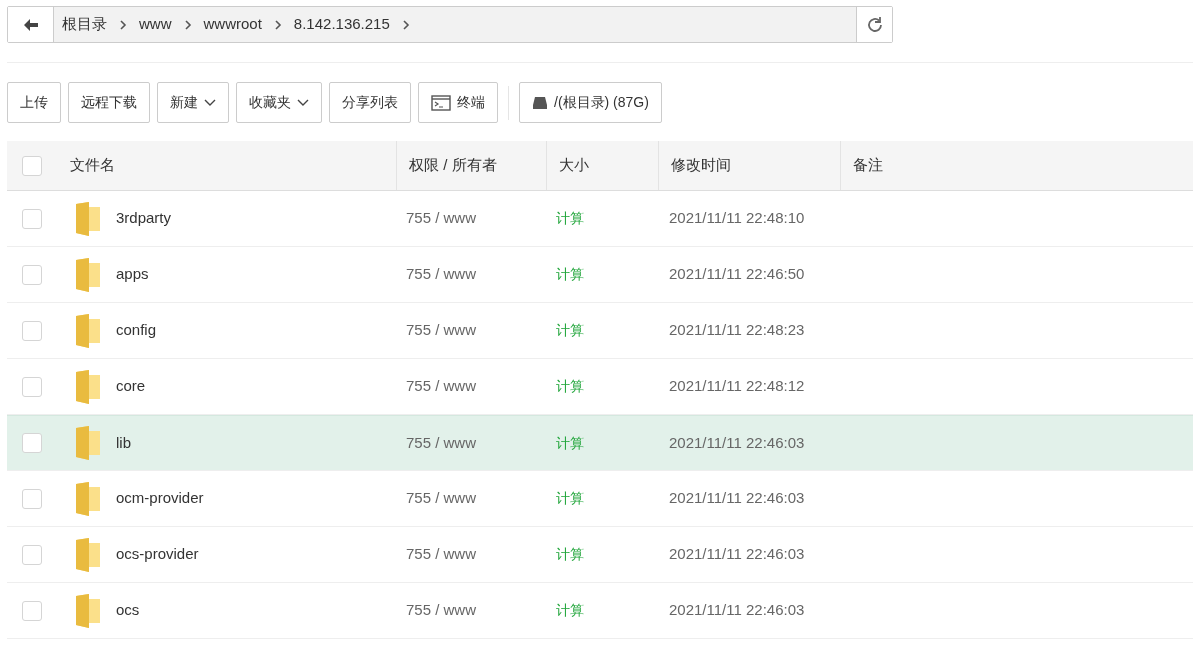 This screenshot has width=1193, height=654. What do you see at coordinates (453, 165) in the screenshot?
I see `column-header: 权限 / 所有者` at bounding box center [453, 165].